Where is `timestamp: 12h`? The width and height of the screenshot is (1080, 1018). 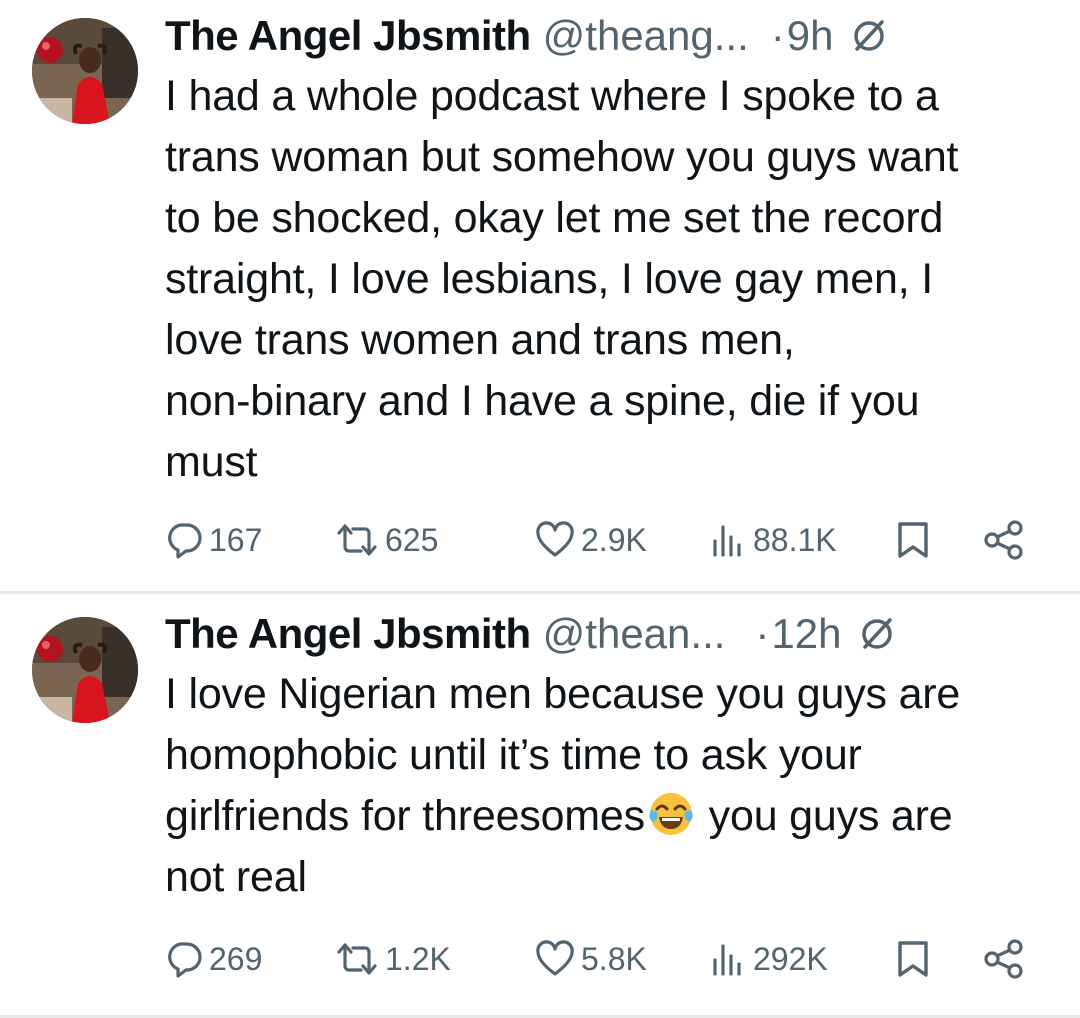 timestamp: 12h is located at coordinates (806, 634).